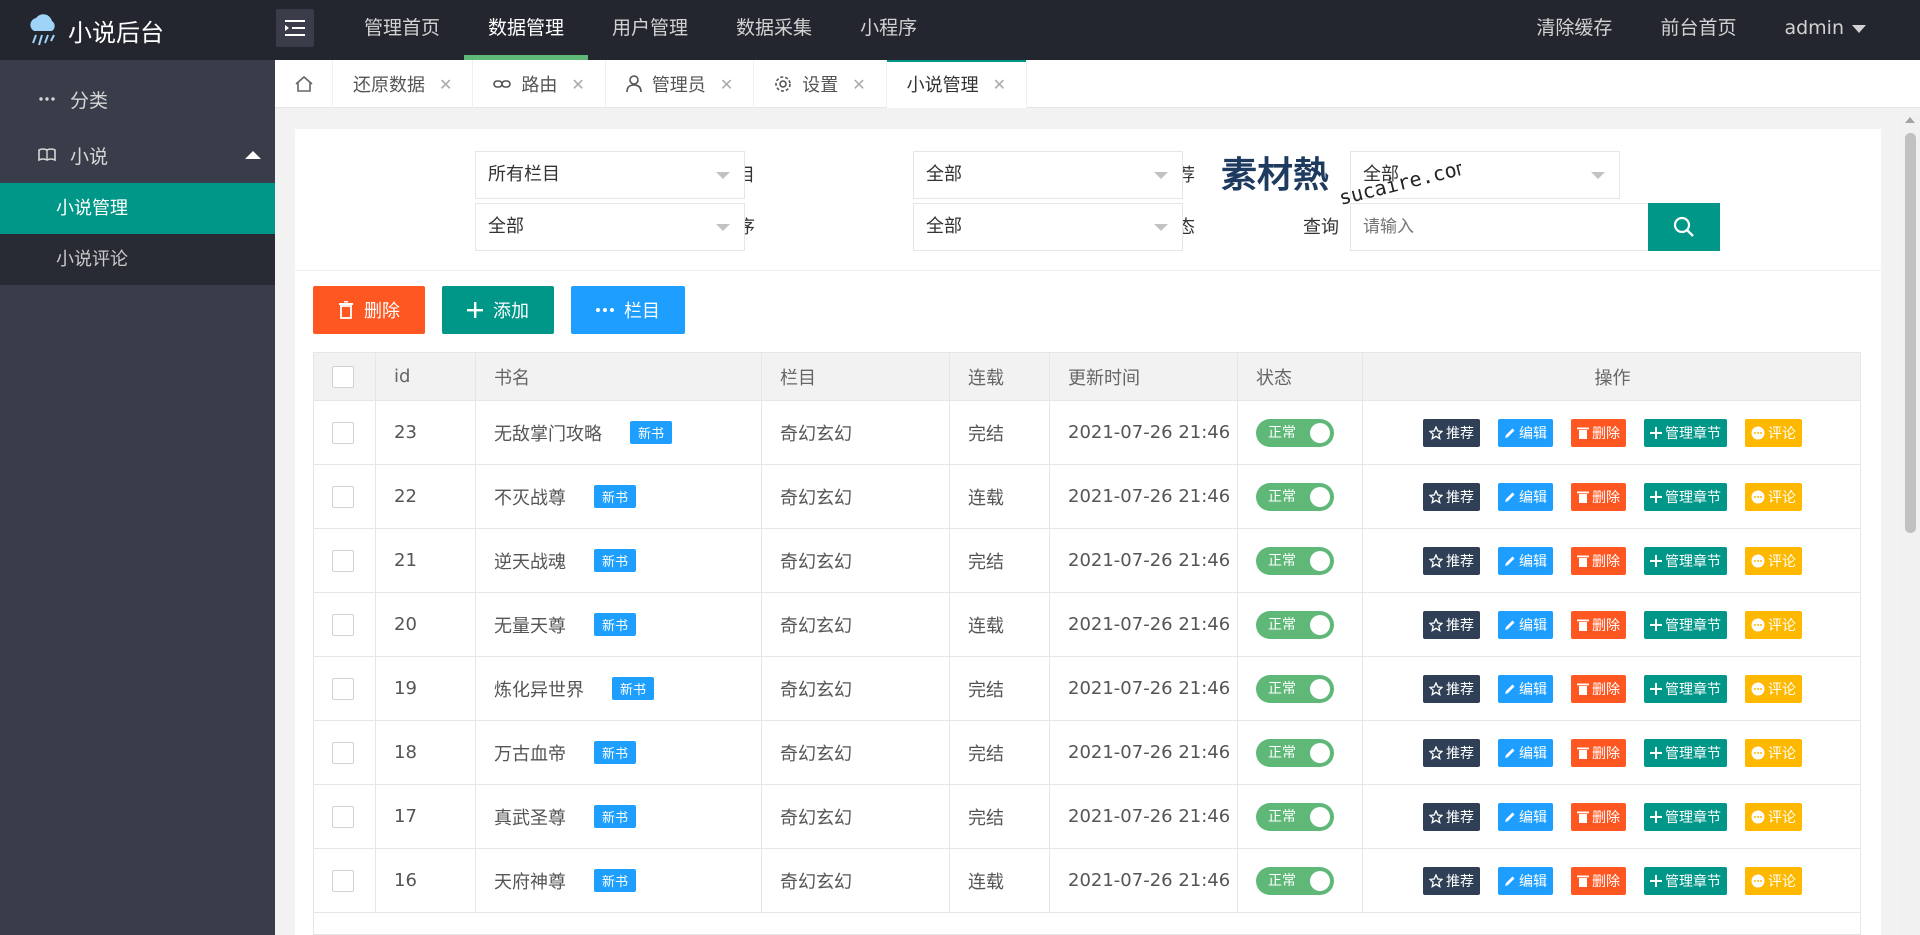  Describe the element at coordinates (888, 30) in the screenshot. I see `nav-mini-program: 小程序` at that location.